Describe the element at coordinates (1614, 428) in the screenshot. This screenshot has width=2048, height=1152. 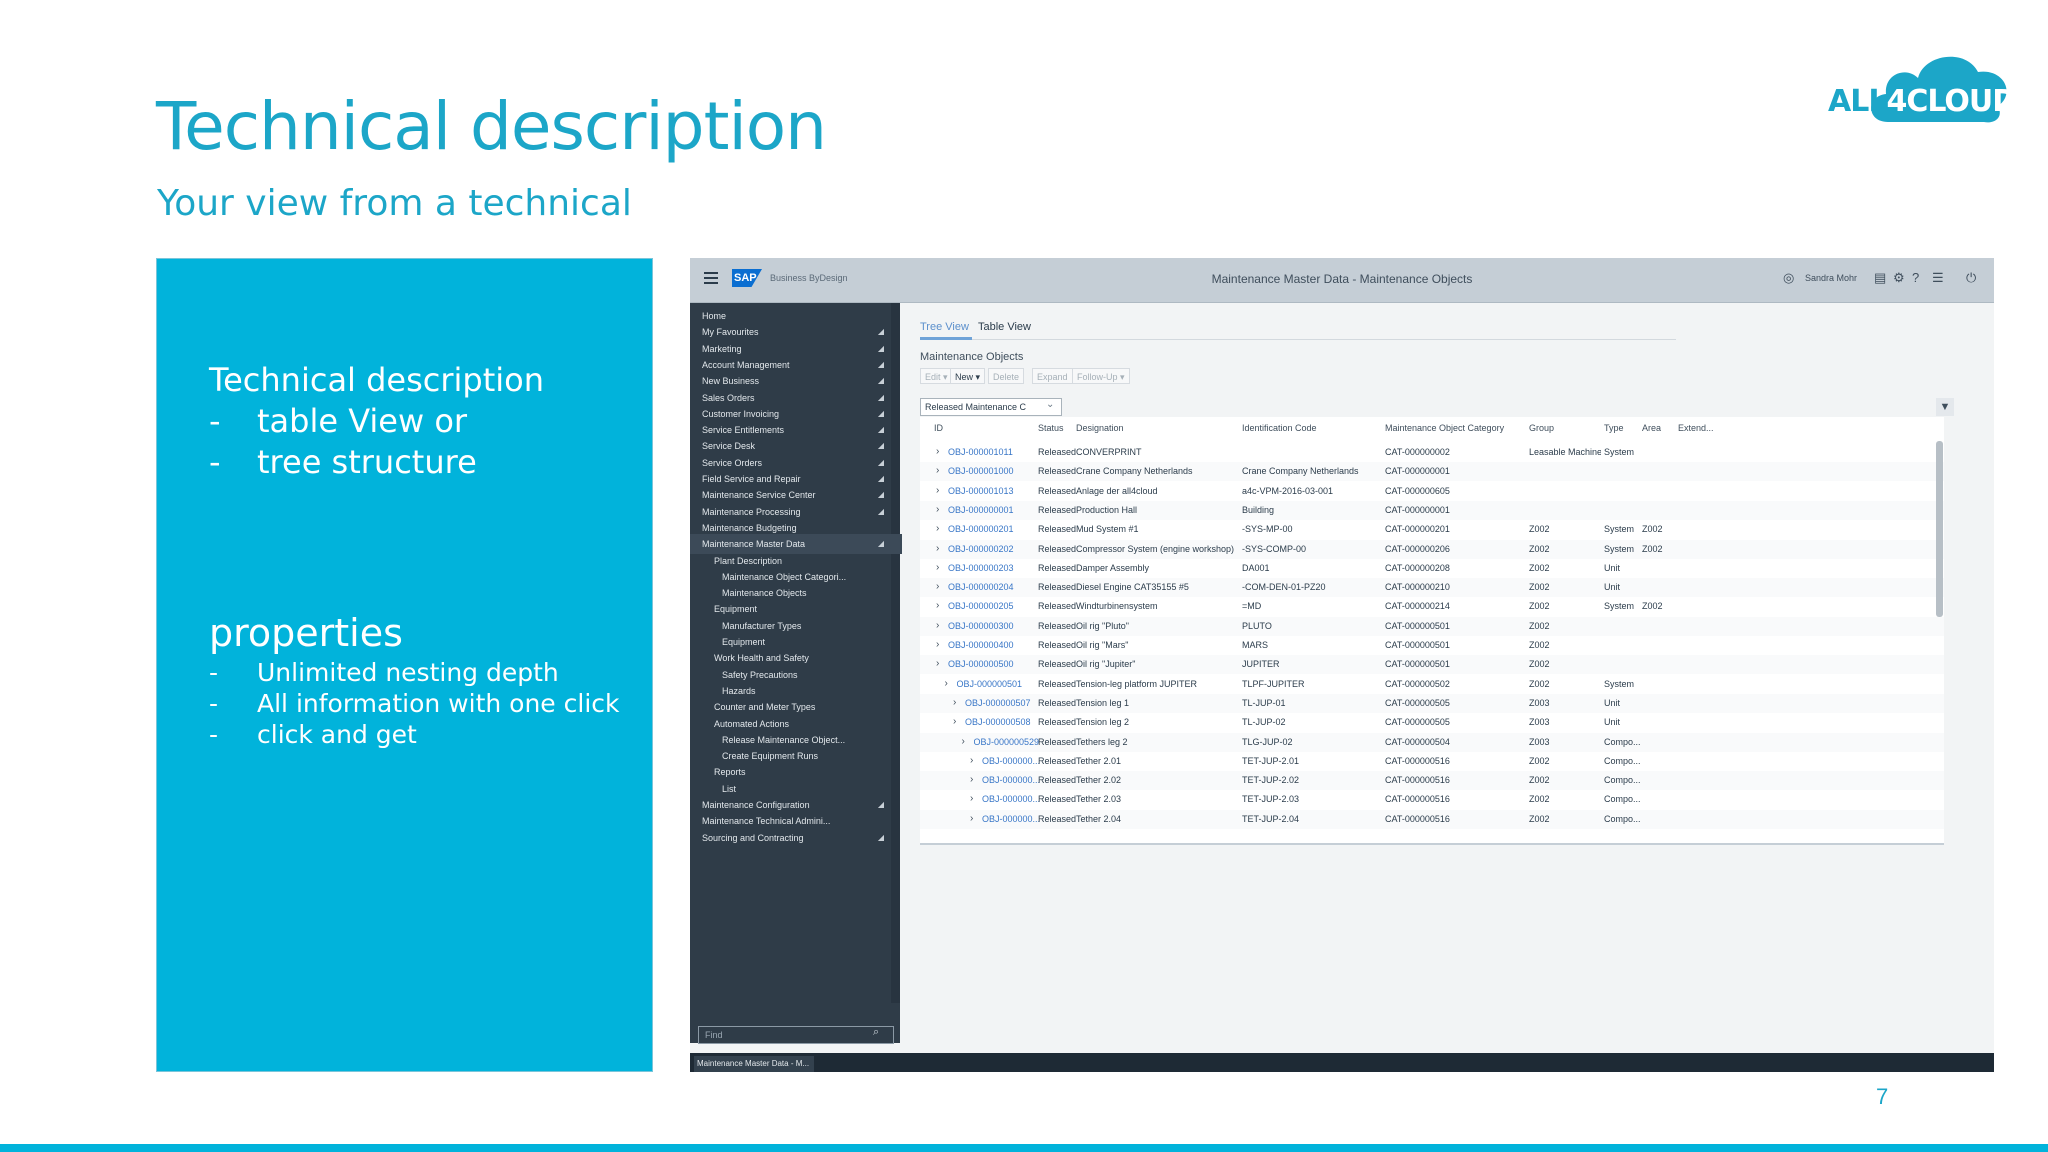
I see `column-header: Type` at that location.